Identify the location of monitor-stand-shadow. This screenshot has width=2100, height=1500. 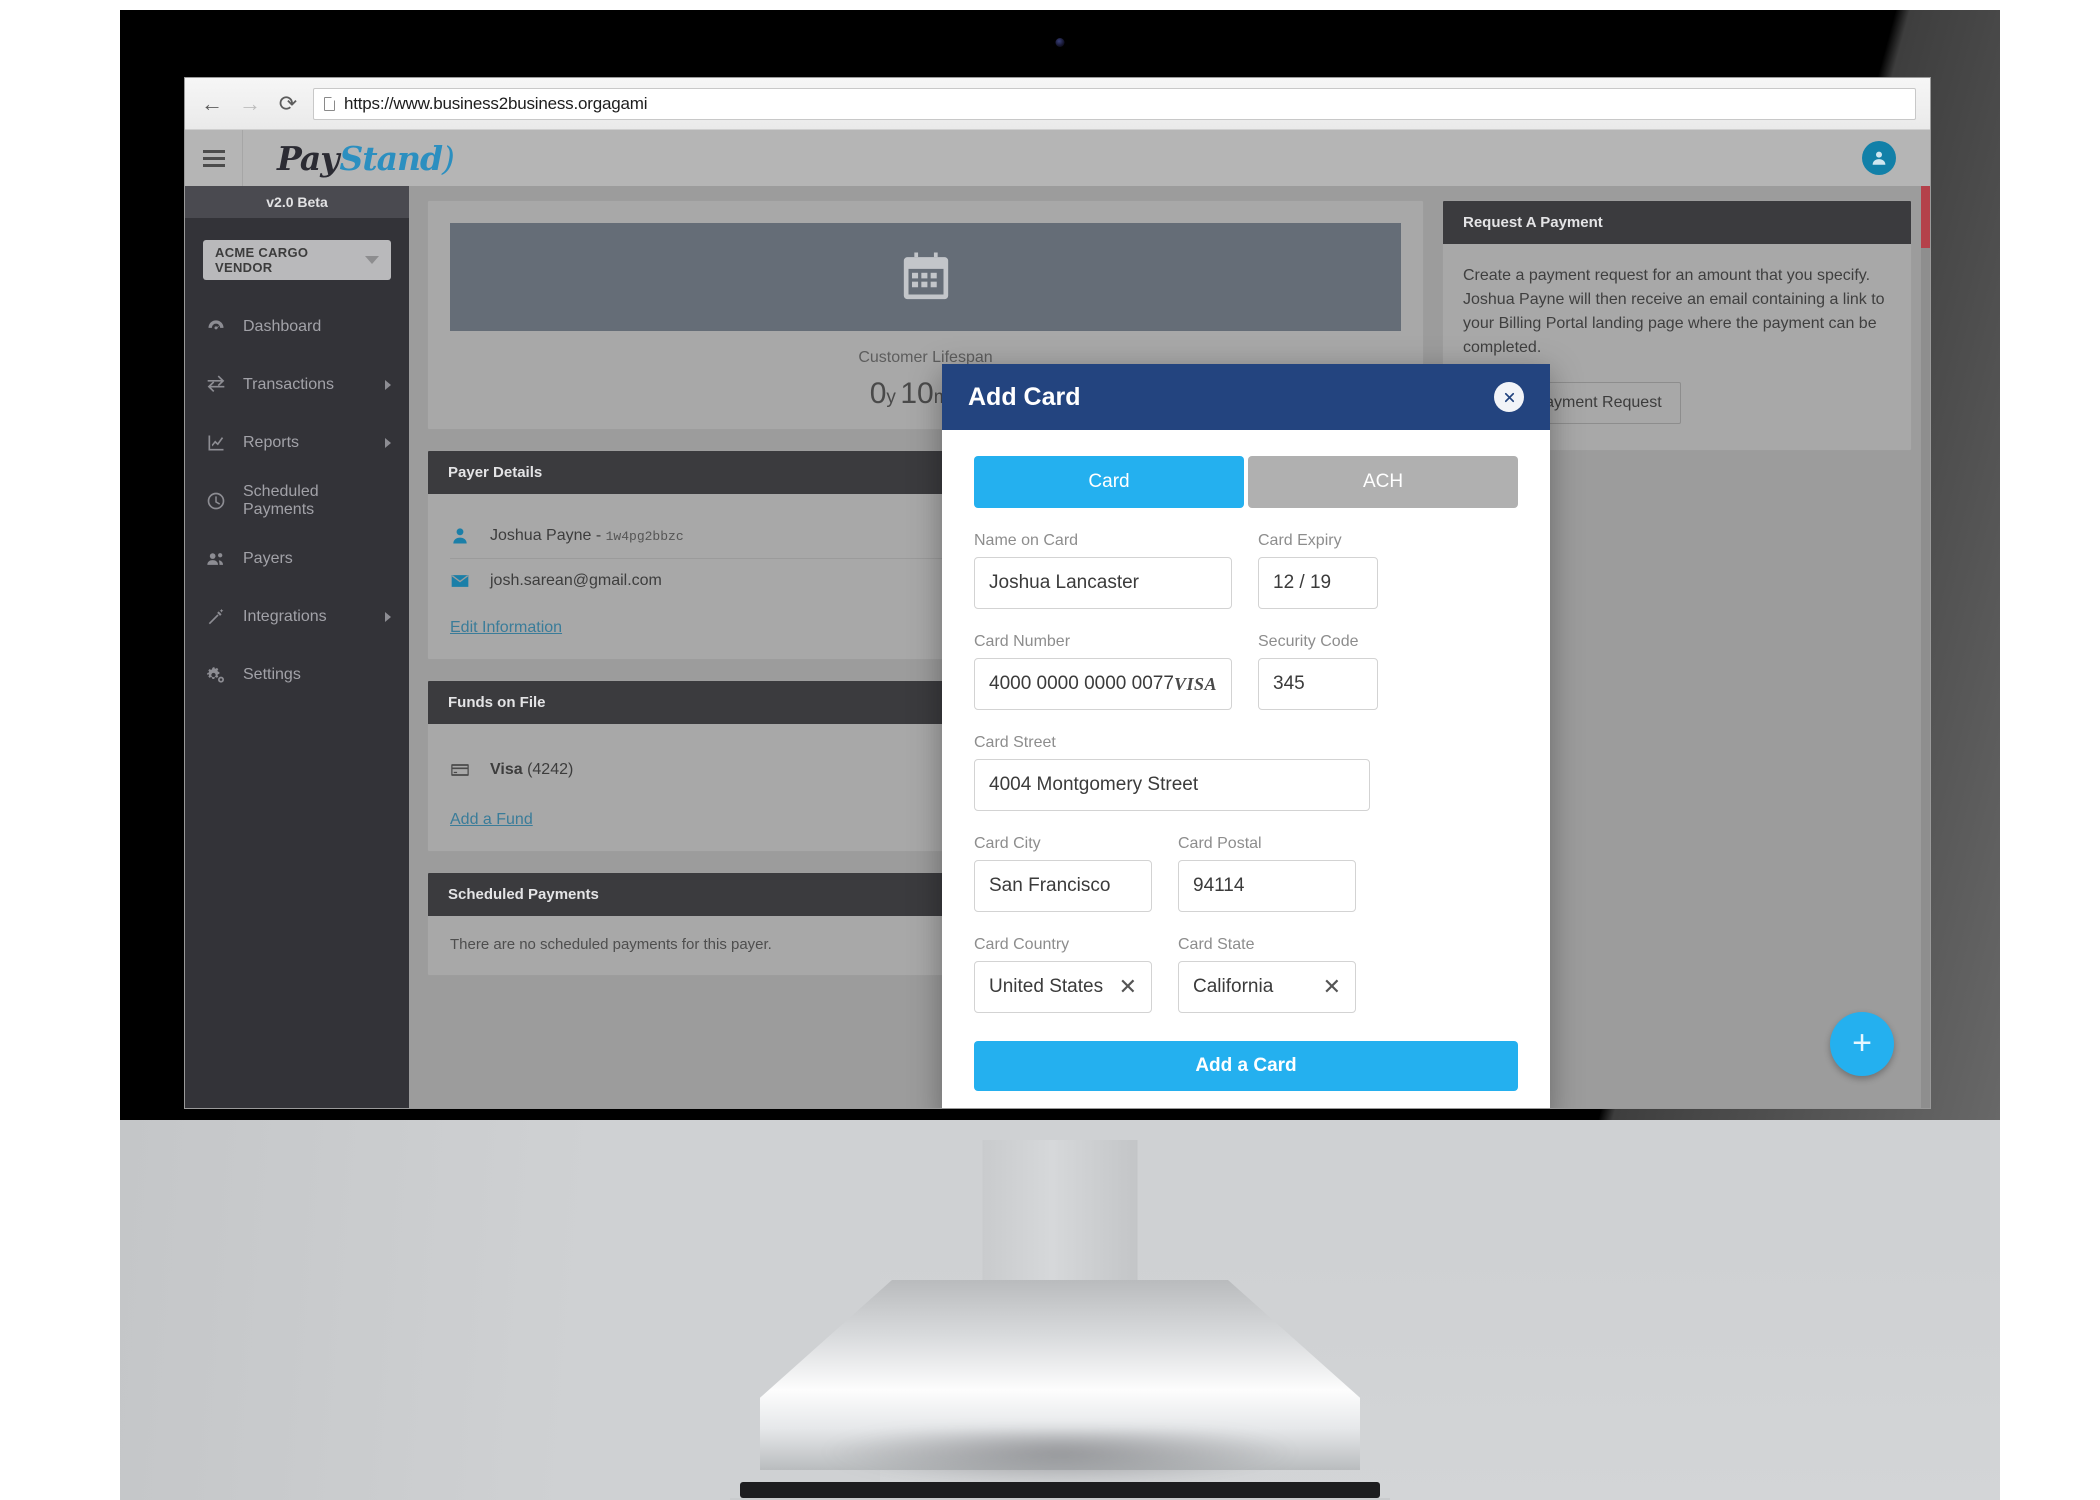
(1060, 1457).